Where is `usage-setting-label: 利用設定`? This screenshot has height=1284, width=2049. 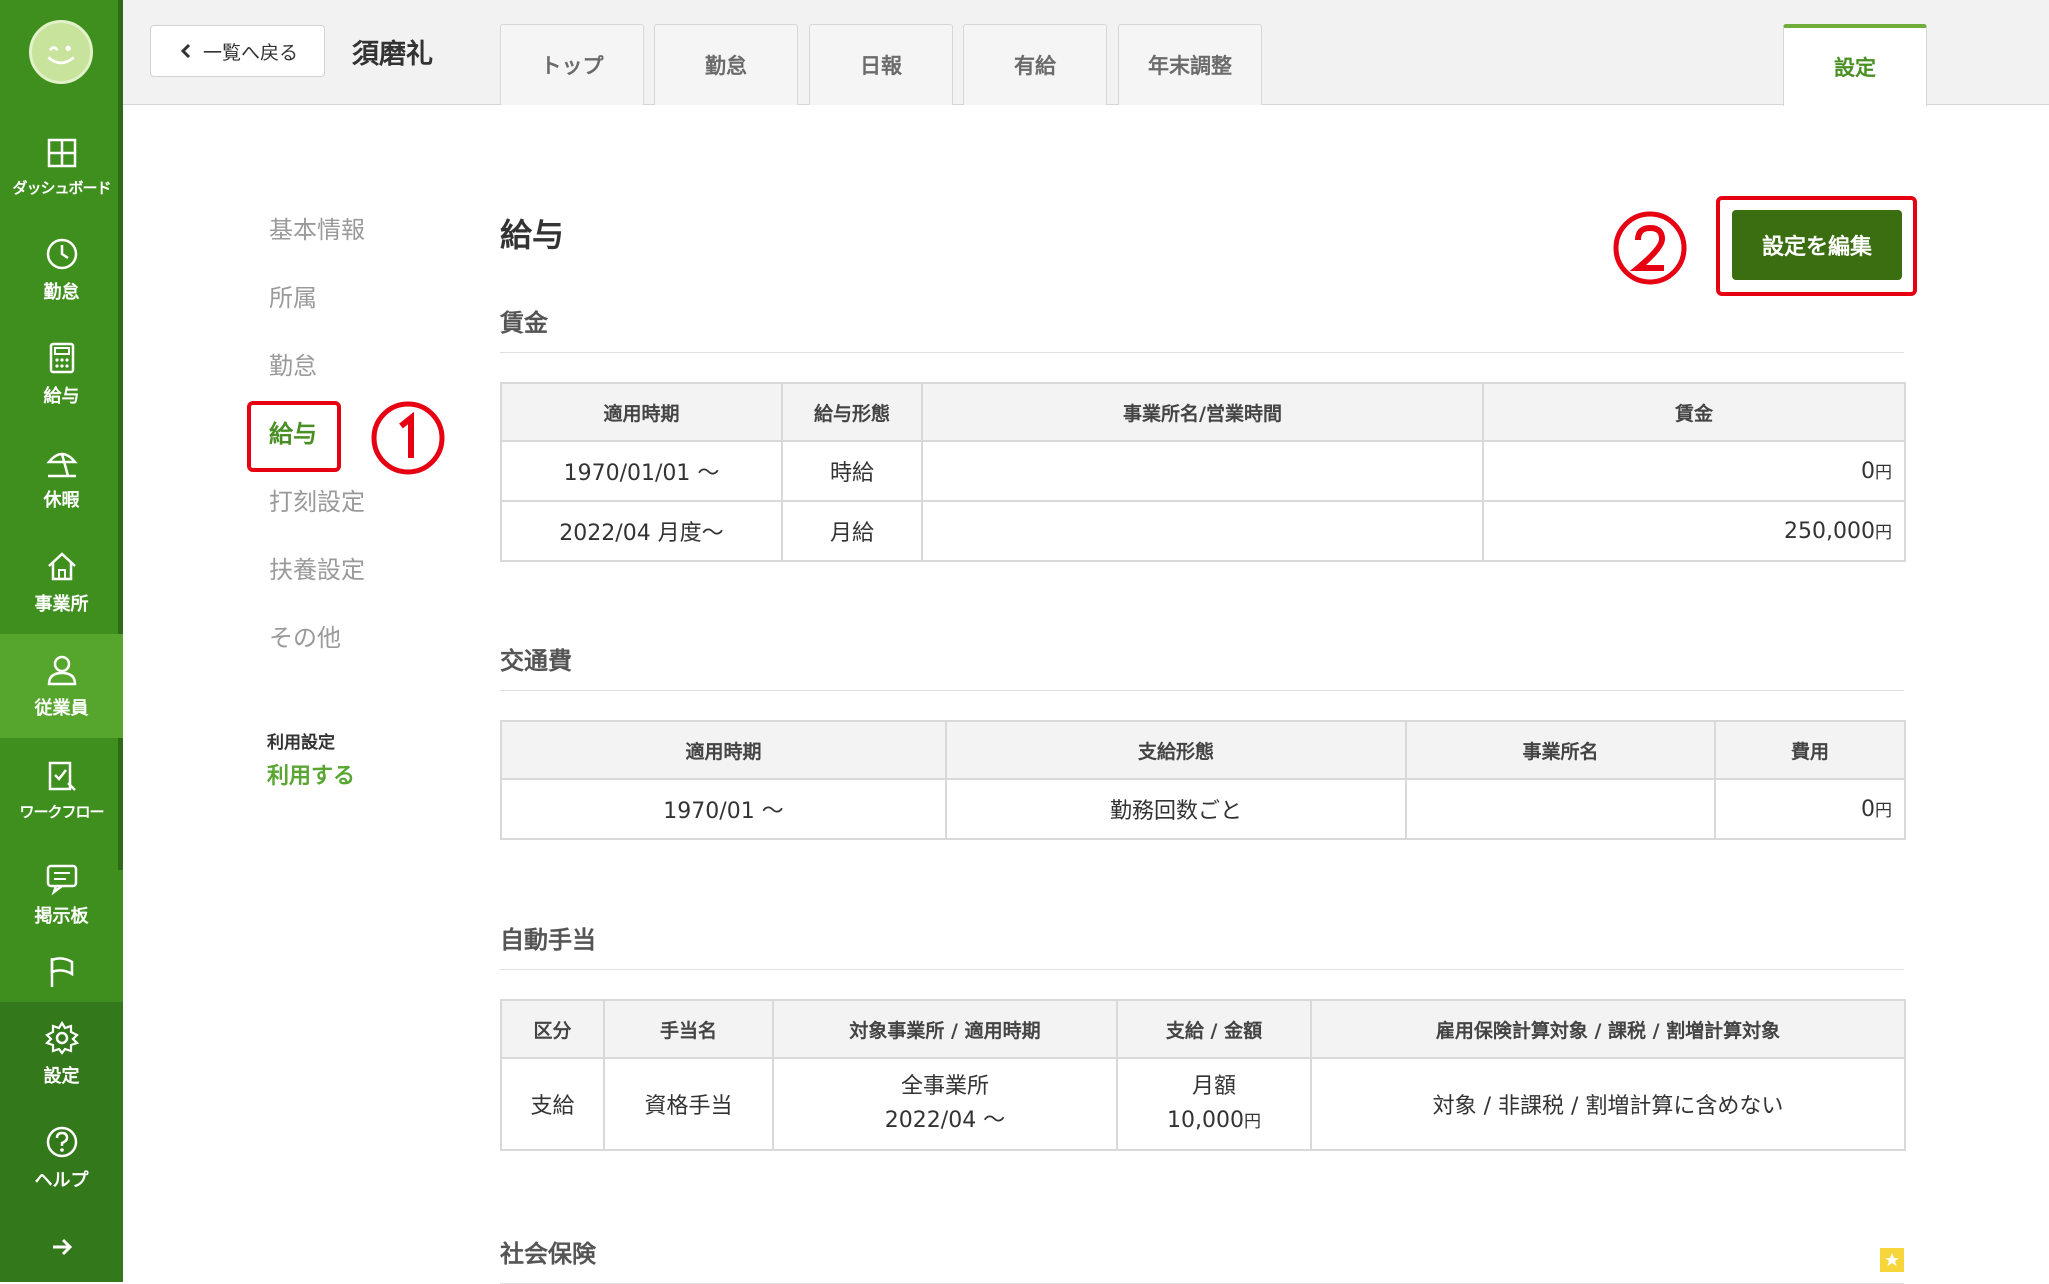
usage-setting-label: 利用設定 is located at coordinates (301, 743).